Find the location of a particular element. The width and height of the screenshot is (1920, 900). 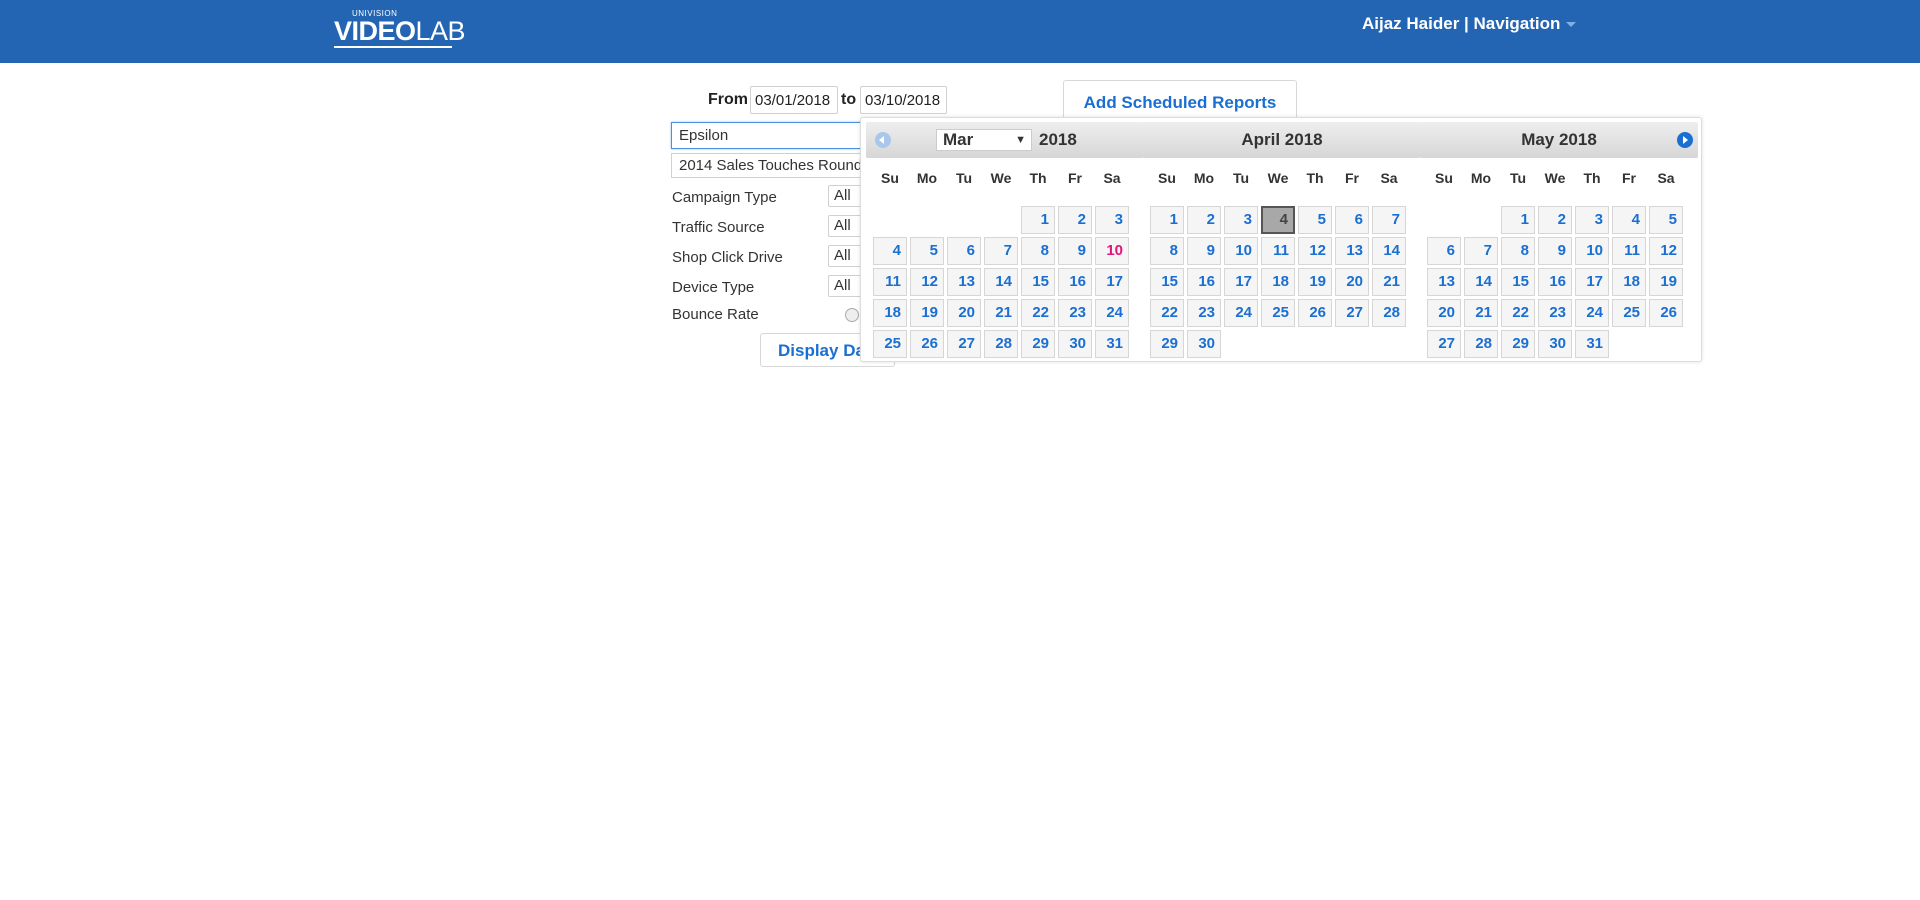

prev-month-icon is located at coordinates (883, 140).